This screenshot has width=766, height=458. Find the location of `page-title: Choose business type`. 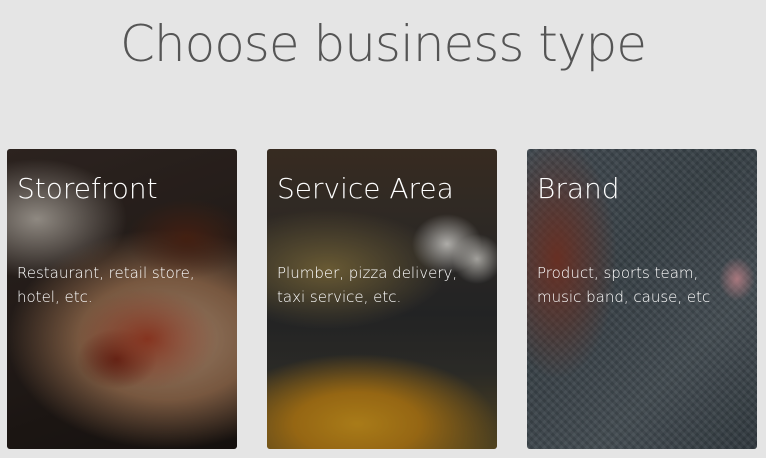

page-title: Choose business type is located at coordinates (383, 44).